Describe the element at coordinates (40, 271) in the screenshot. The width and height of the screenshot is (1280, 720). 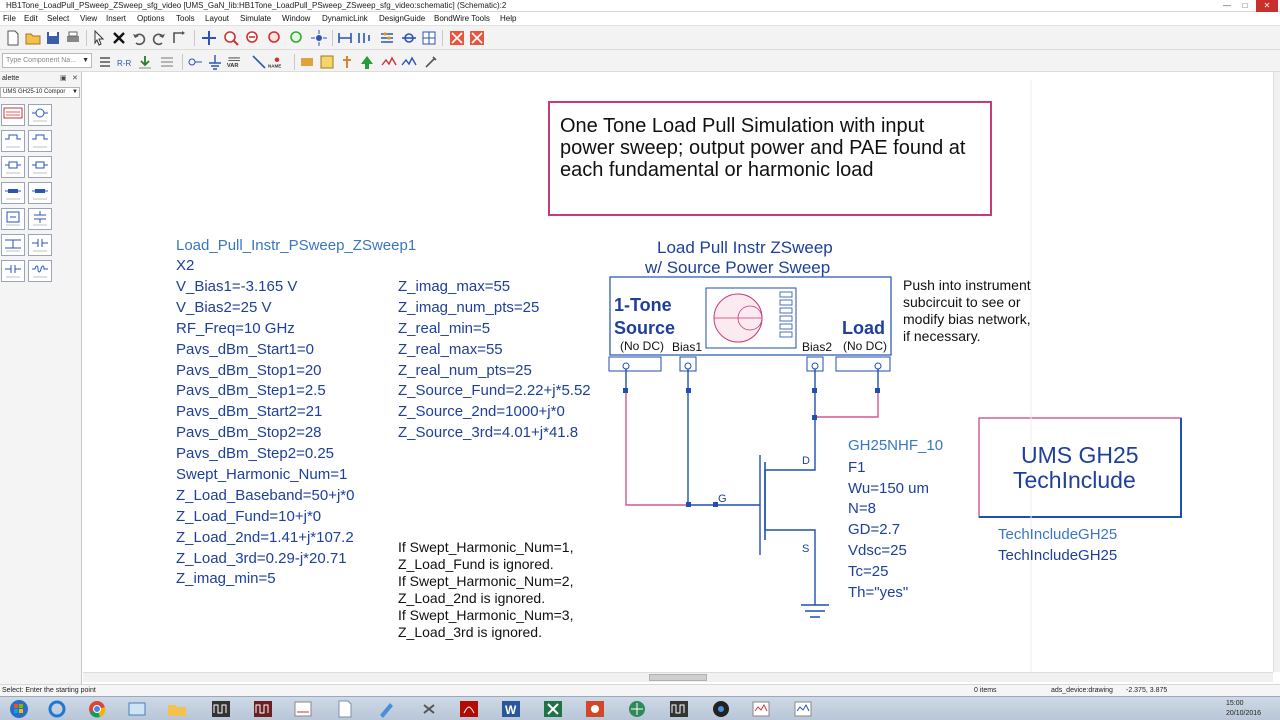
I see `palette-item-gh25ind` at that location.